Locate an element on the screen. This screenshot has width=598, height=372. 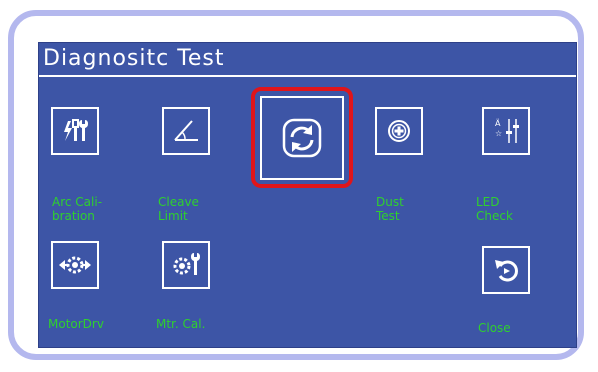
arc-calibration-label: Arc Cali- bration is located at coordinates (77, 209).